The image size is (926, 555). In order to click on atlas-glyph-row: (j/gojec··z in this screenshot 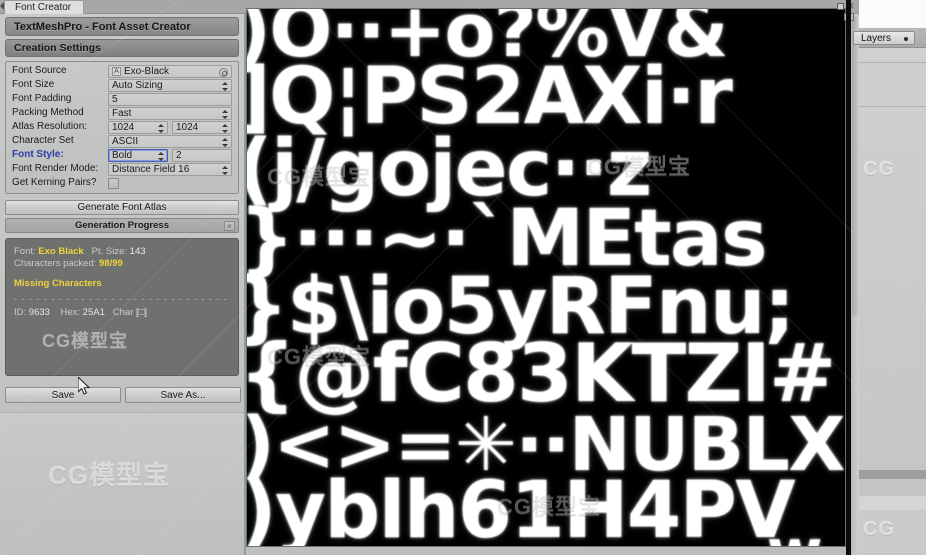, I will do `click(449, 169)`.